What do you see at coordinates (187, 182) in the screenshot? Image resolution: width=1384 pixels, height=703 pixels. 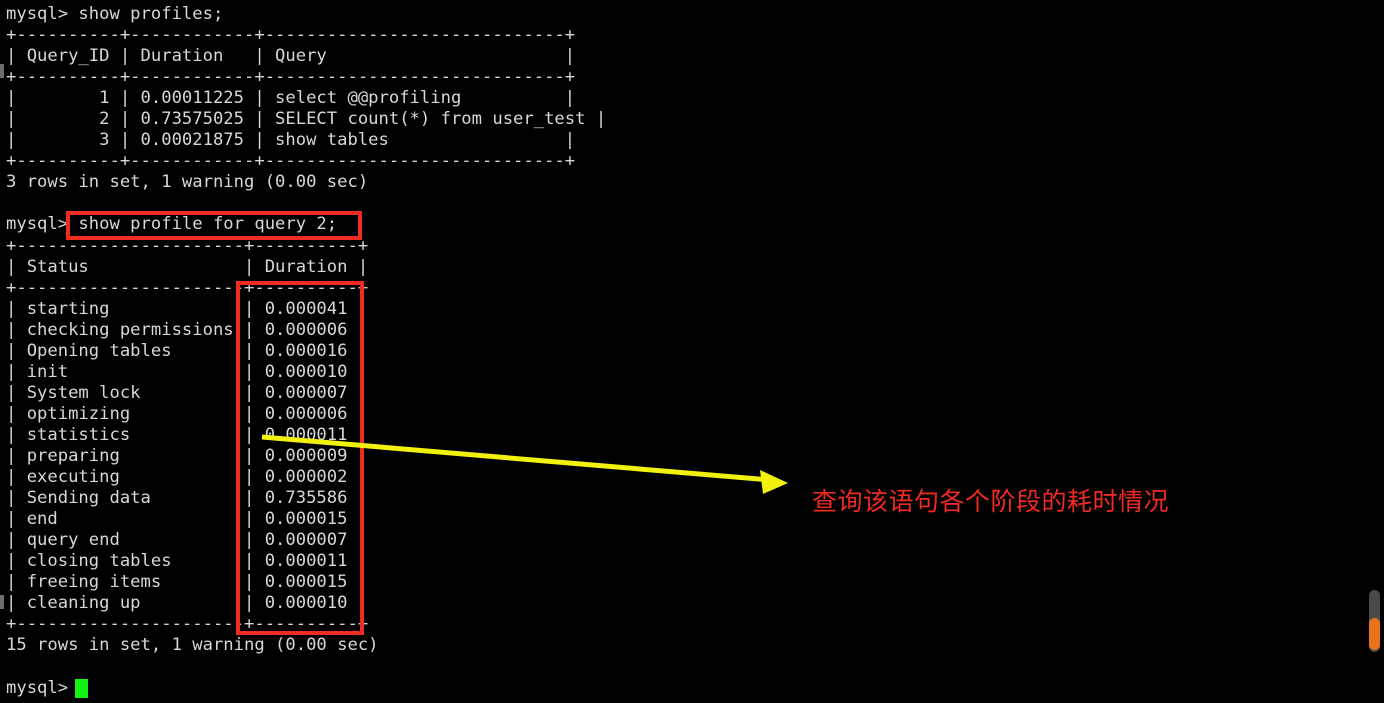 I see `terminal-line: 3 rows in set, 1 warning (0.00 sec)` at bounding box center [187, 182].